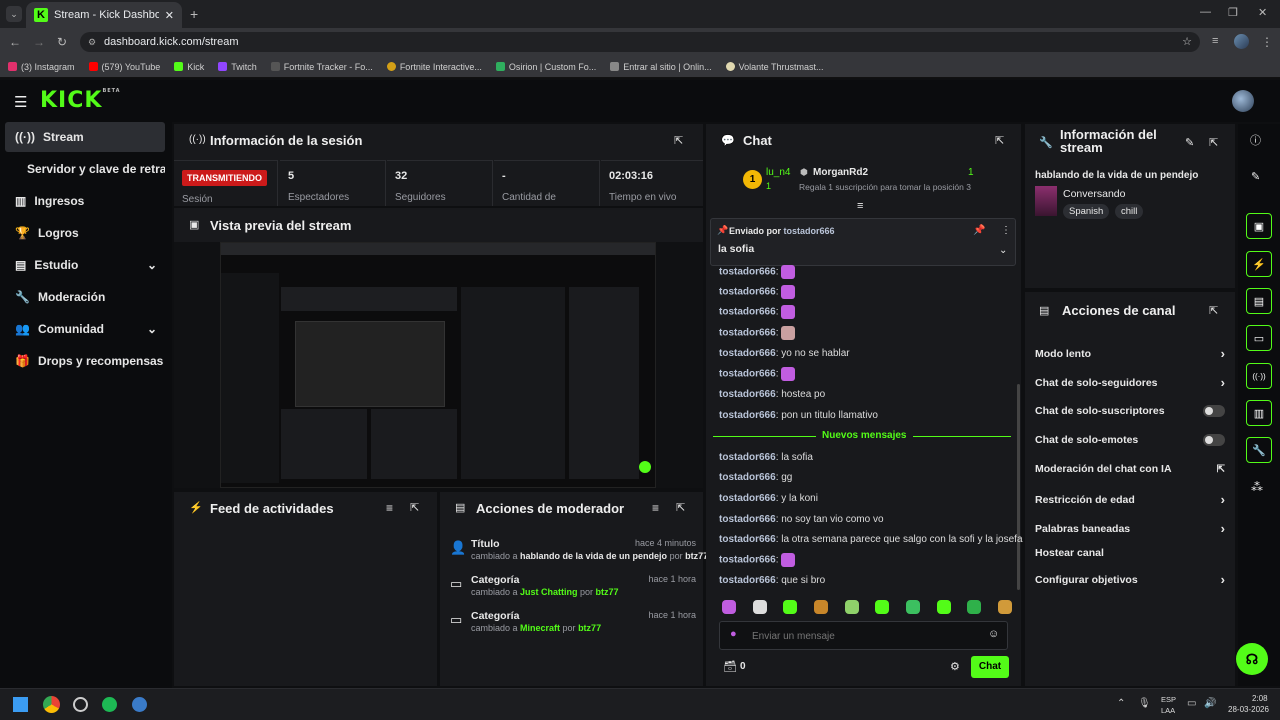  Describe the element at coordinates (1187, 42) in the screenshot. I see `bookmark-star-icon: ☆` at that location.